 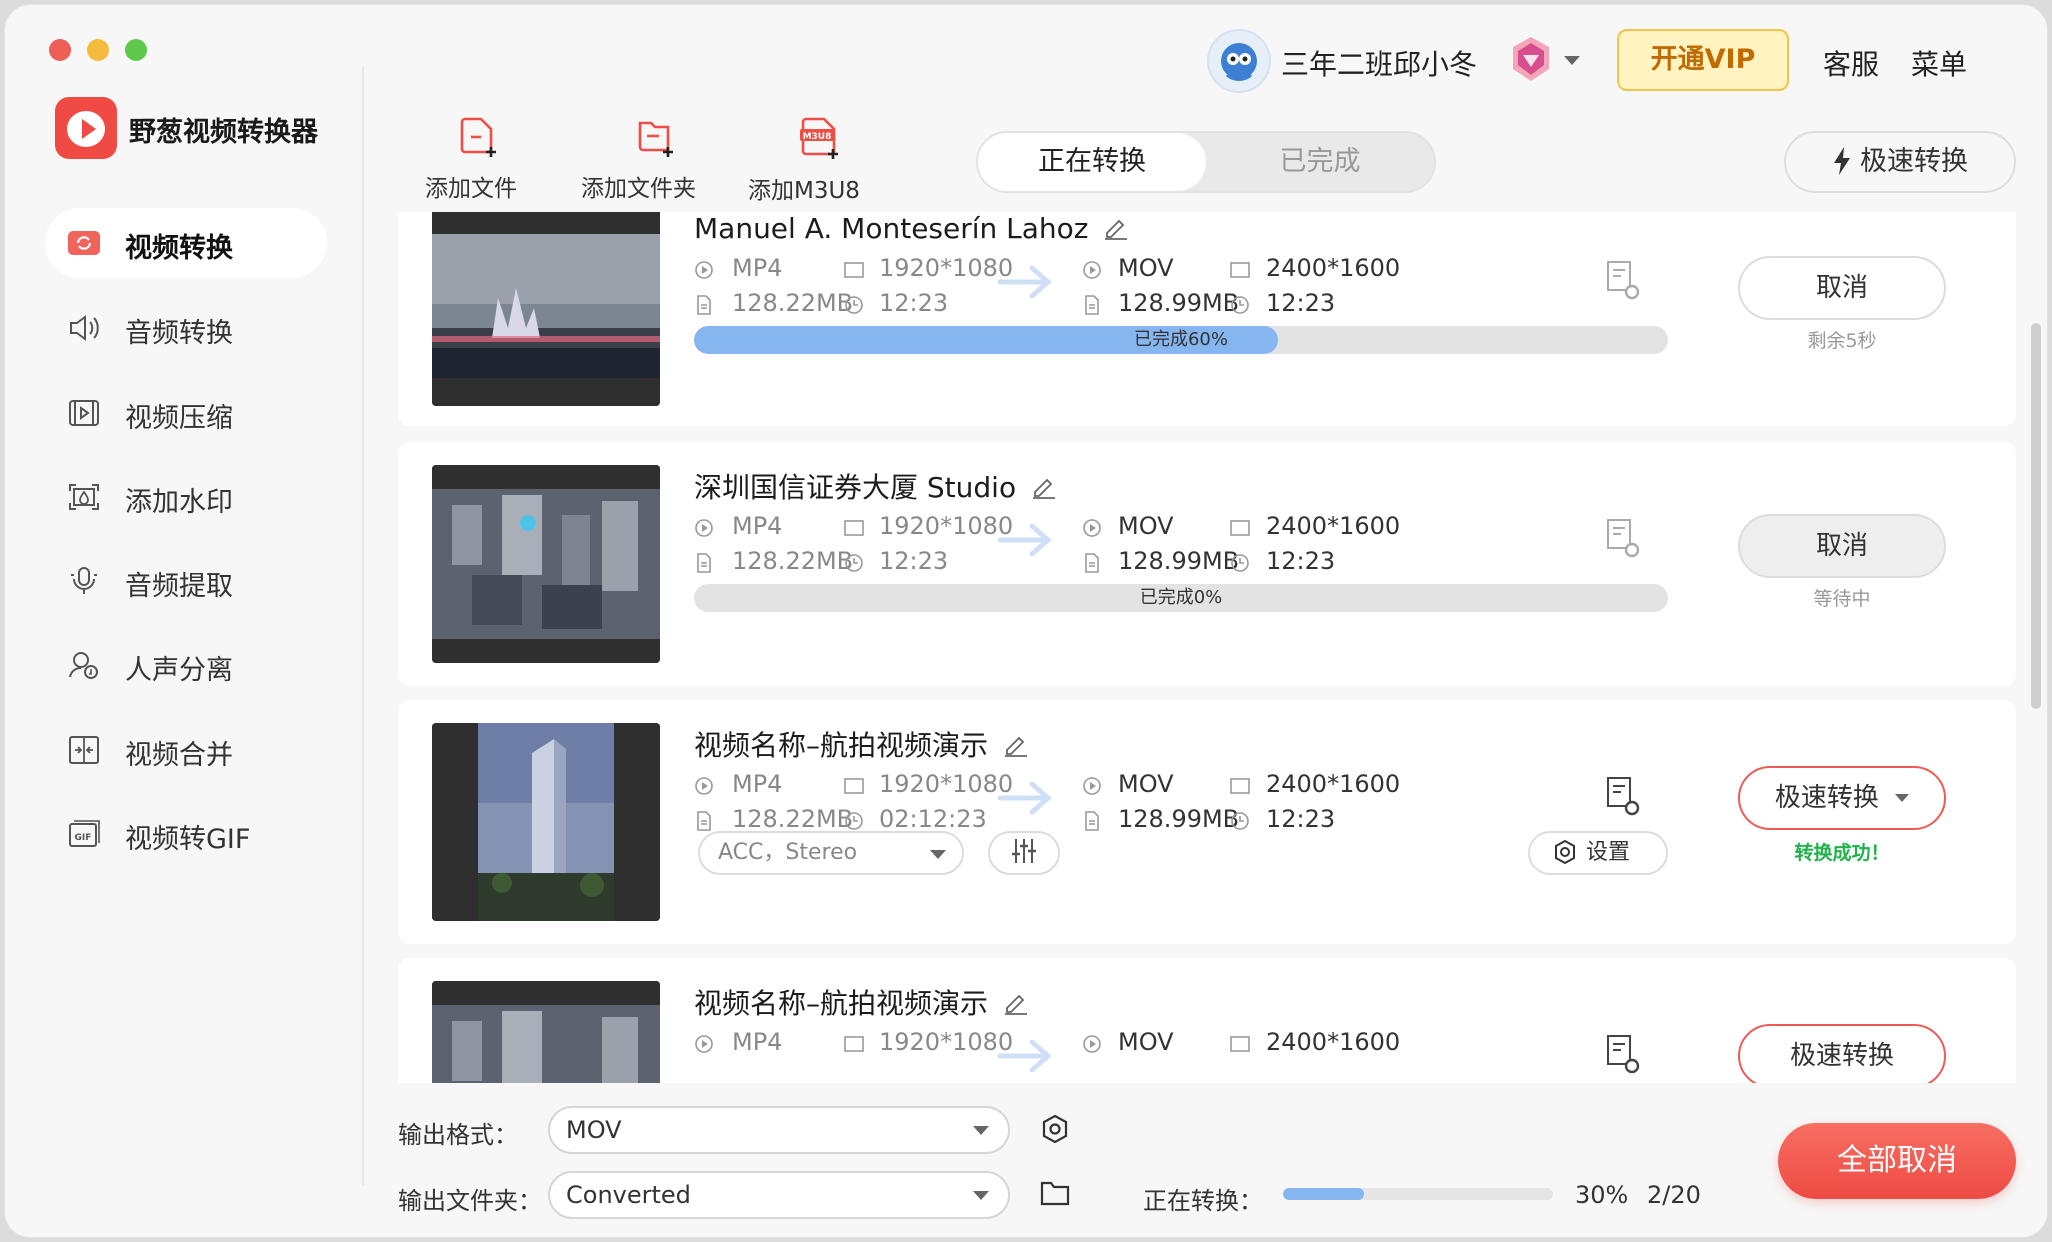 I want to click on audio-track-select: ACC，Stereo, so click(x=831, y=853).